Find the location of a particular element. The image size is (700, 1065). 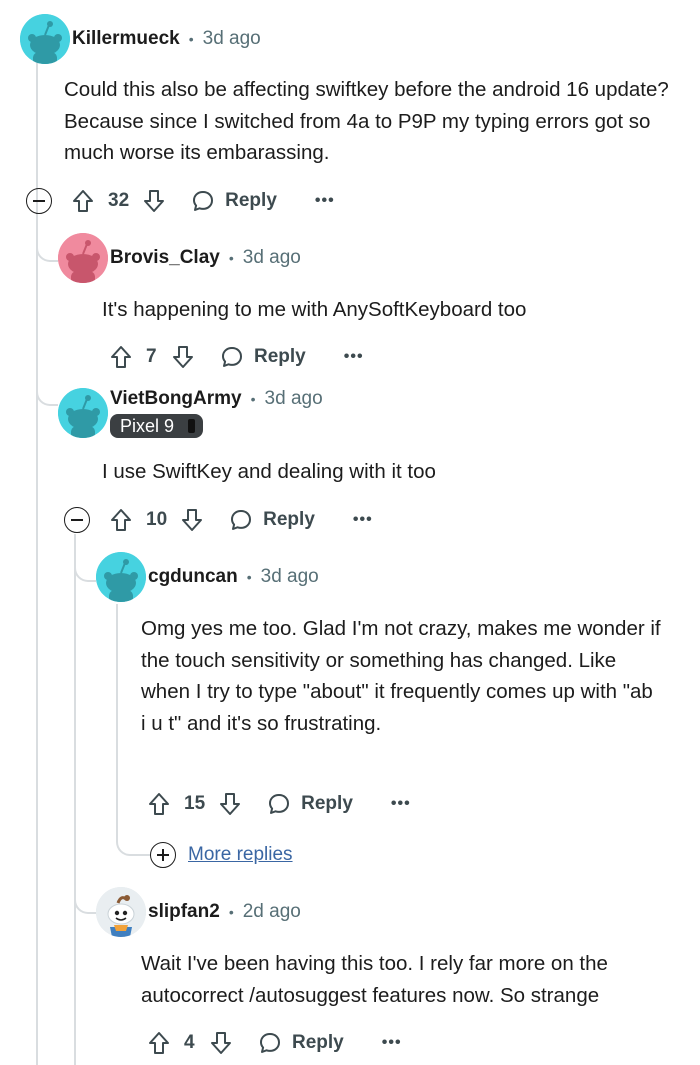

author-name: slipfan2 is located at coordinates (184, 912).